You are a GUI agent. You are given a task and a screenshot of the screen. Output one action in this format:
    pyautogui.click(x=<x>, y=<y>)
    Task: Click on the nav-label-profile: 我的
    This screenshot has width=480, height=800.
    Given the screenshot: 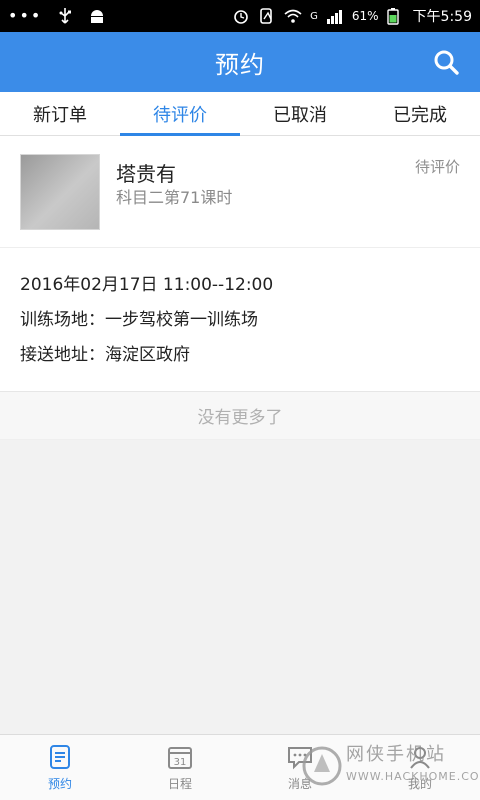 What is the action you would take?
    pyautogui.click(x=419, y=784)
    